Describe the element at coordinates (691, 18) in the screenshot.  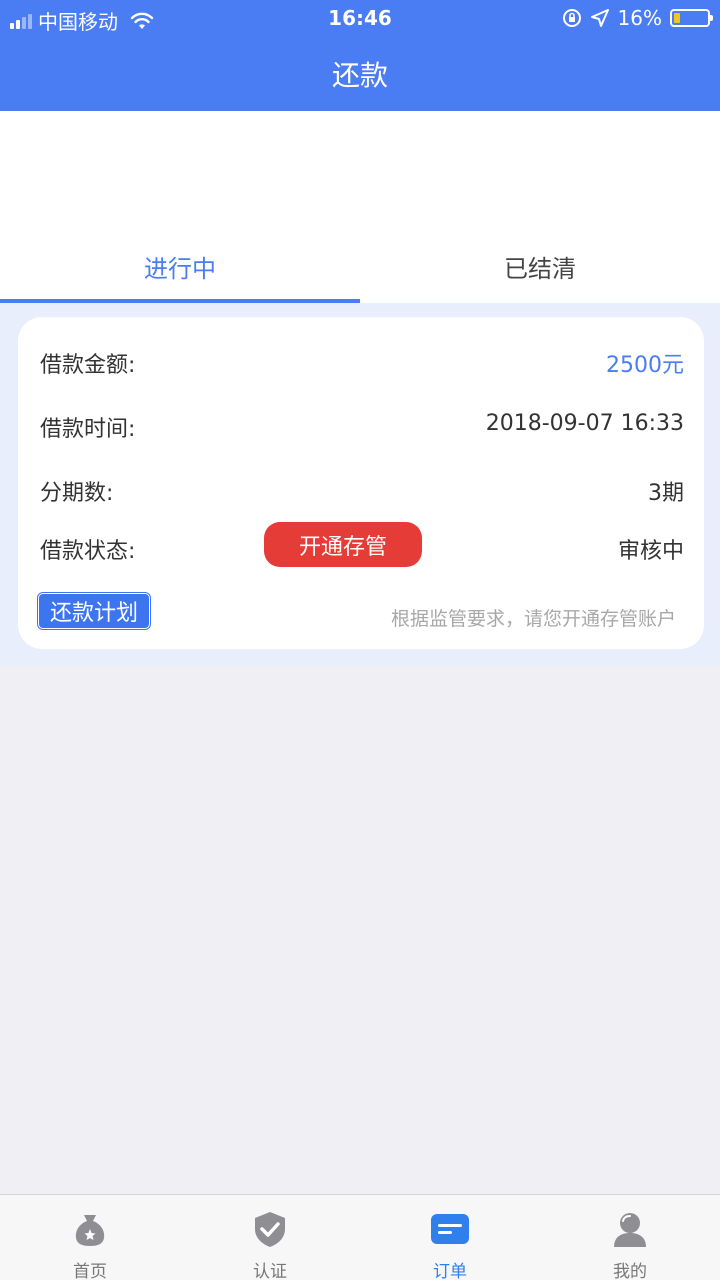
I see `battery-icon` at that location.